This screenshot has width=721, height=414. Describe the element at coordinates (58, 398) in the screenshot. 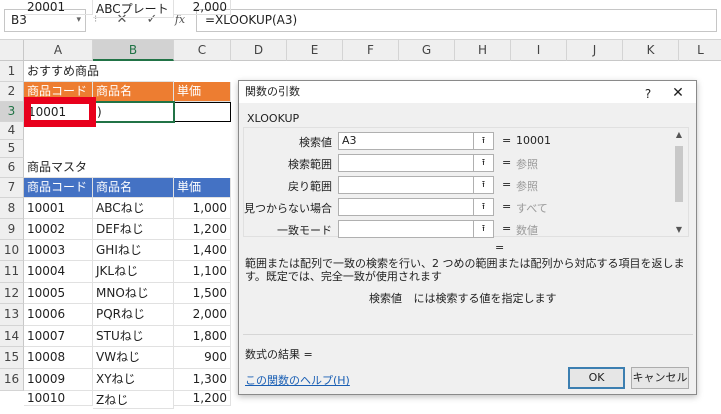

I see `cell-product-code: 10010` at that location.